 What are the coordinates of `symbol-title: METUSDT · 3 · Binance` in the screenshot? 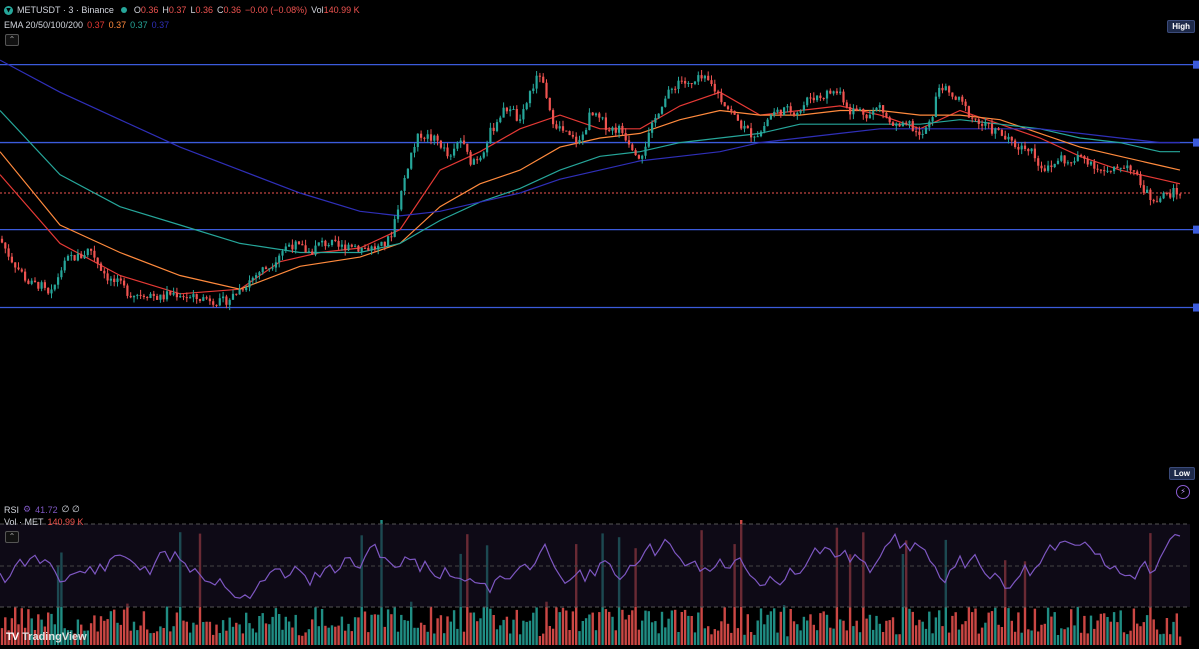 It's located at (65, 10).